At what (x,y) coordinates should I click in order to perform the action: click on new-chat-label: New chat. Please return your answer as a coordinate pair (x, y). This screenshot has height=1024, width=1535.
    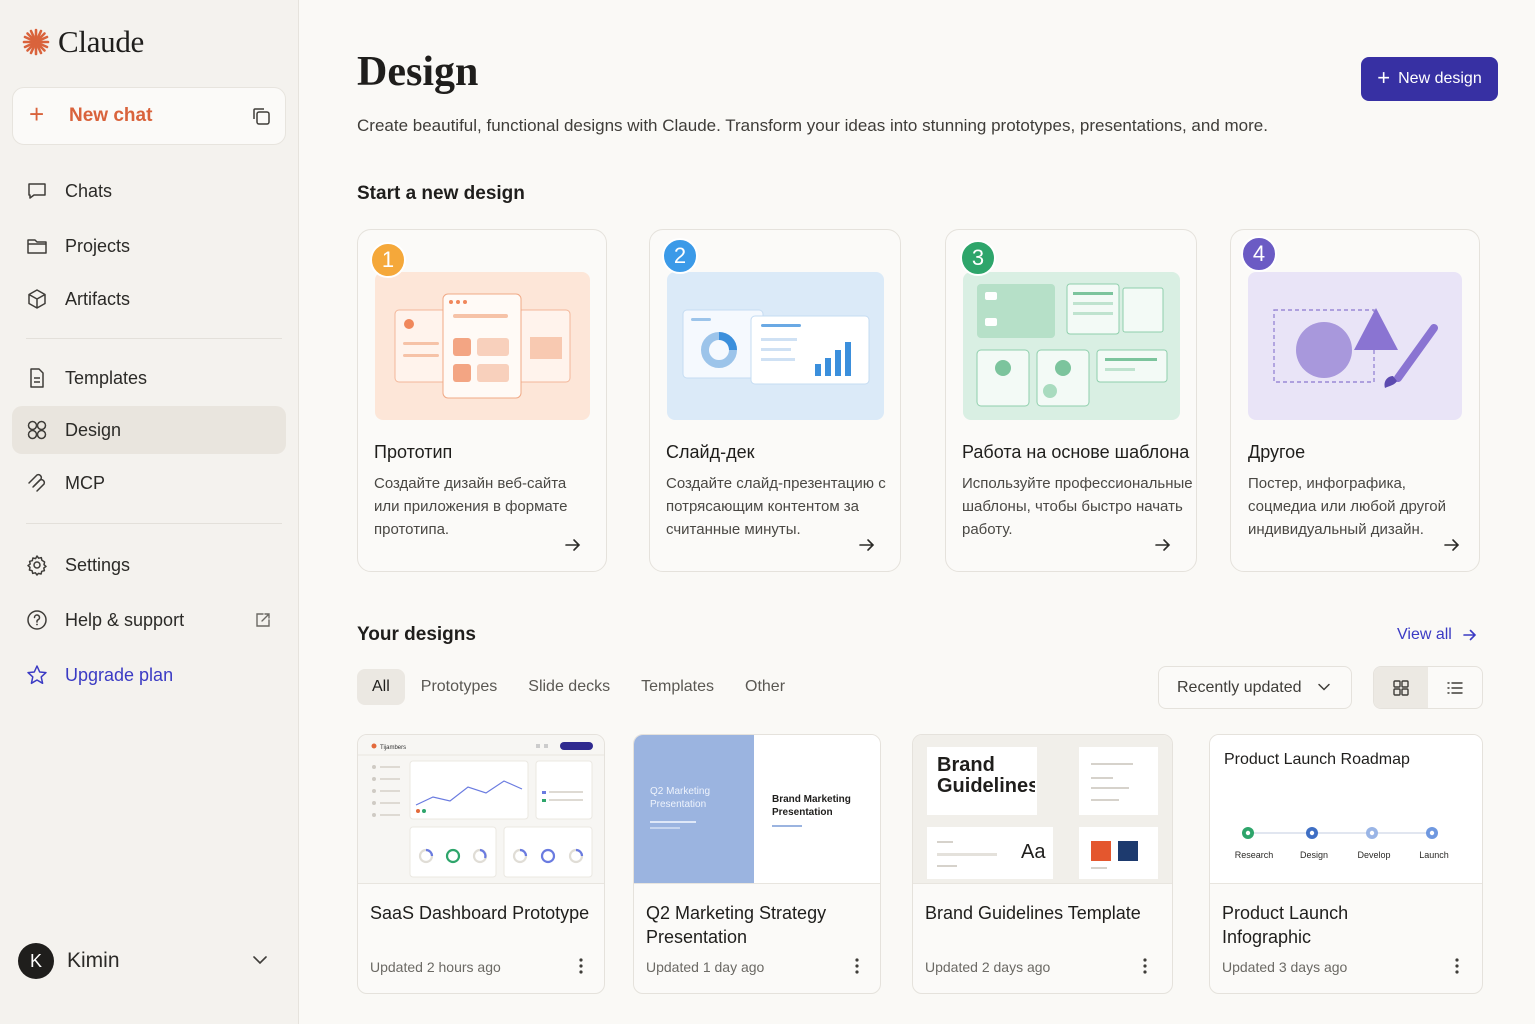
    Looking at the image, I should click on (111, 115).